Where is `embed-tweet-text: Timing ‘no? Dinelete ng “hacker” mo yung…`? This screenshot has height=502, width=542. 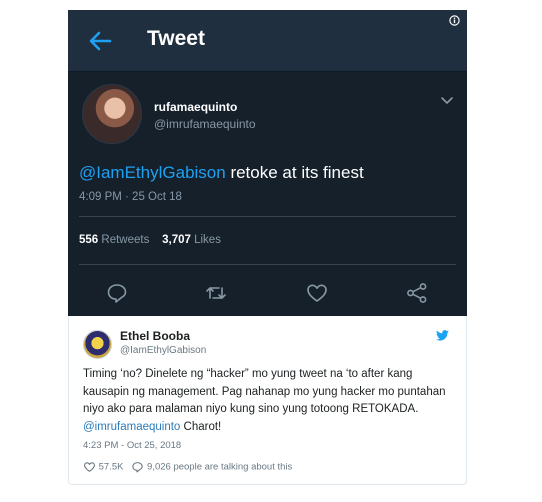
embed-tweet-text: Timing ‘no? Dinelete ng “hacker” mo yung… is located at coordinates (270, 401).